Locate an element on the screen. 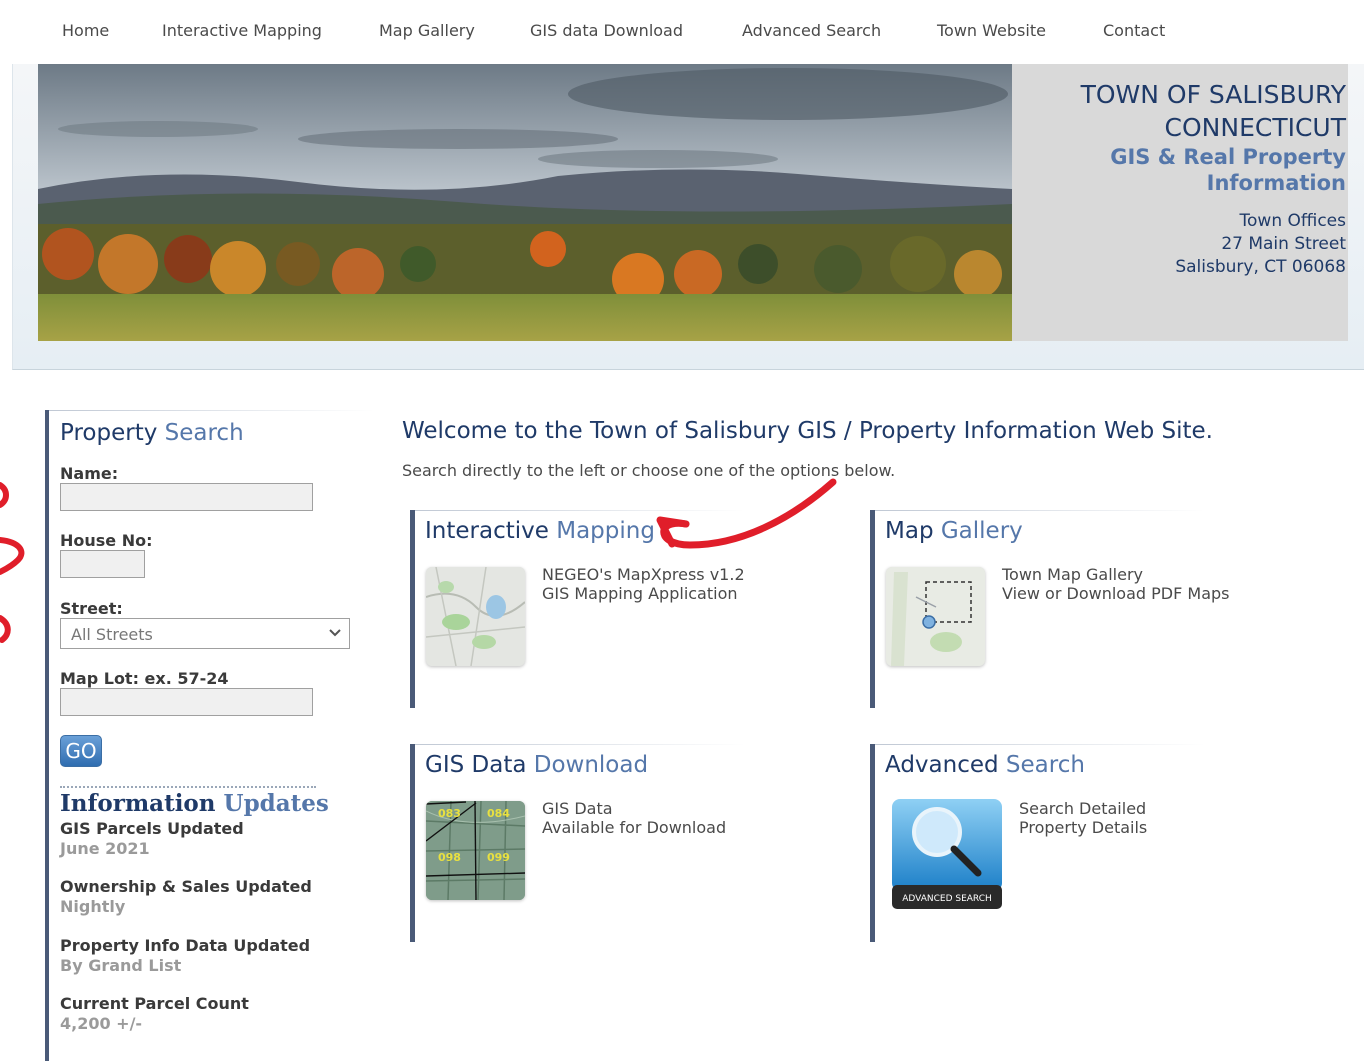  map-lot-input is located at coordinates (186, 702).